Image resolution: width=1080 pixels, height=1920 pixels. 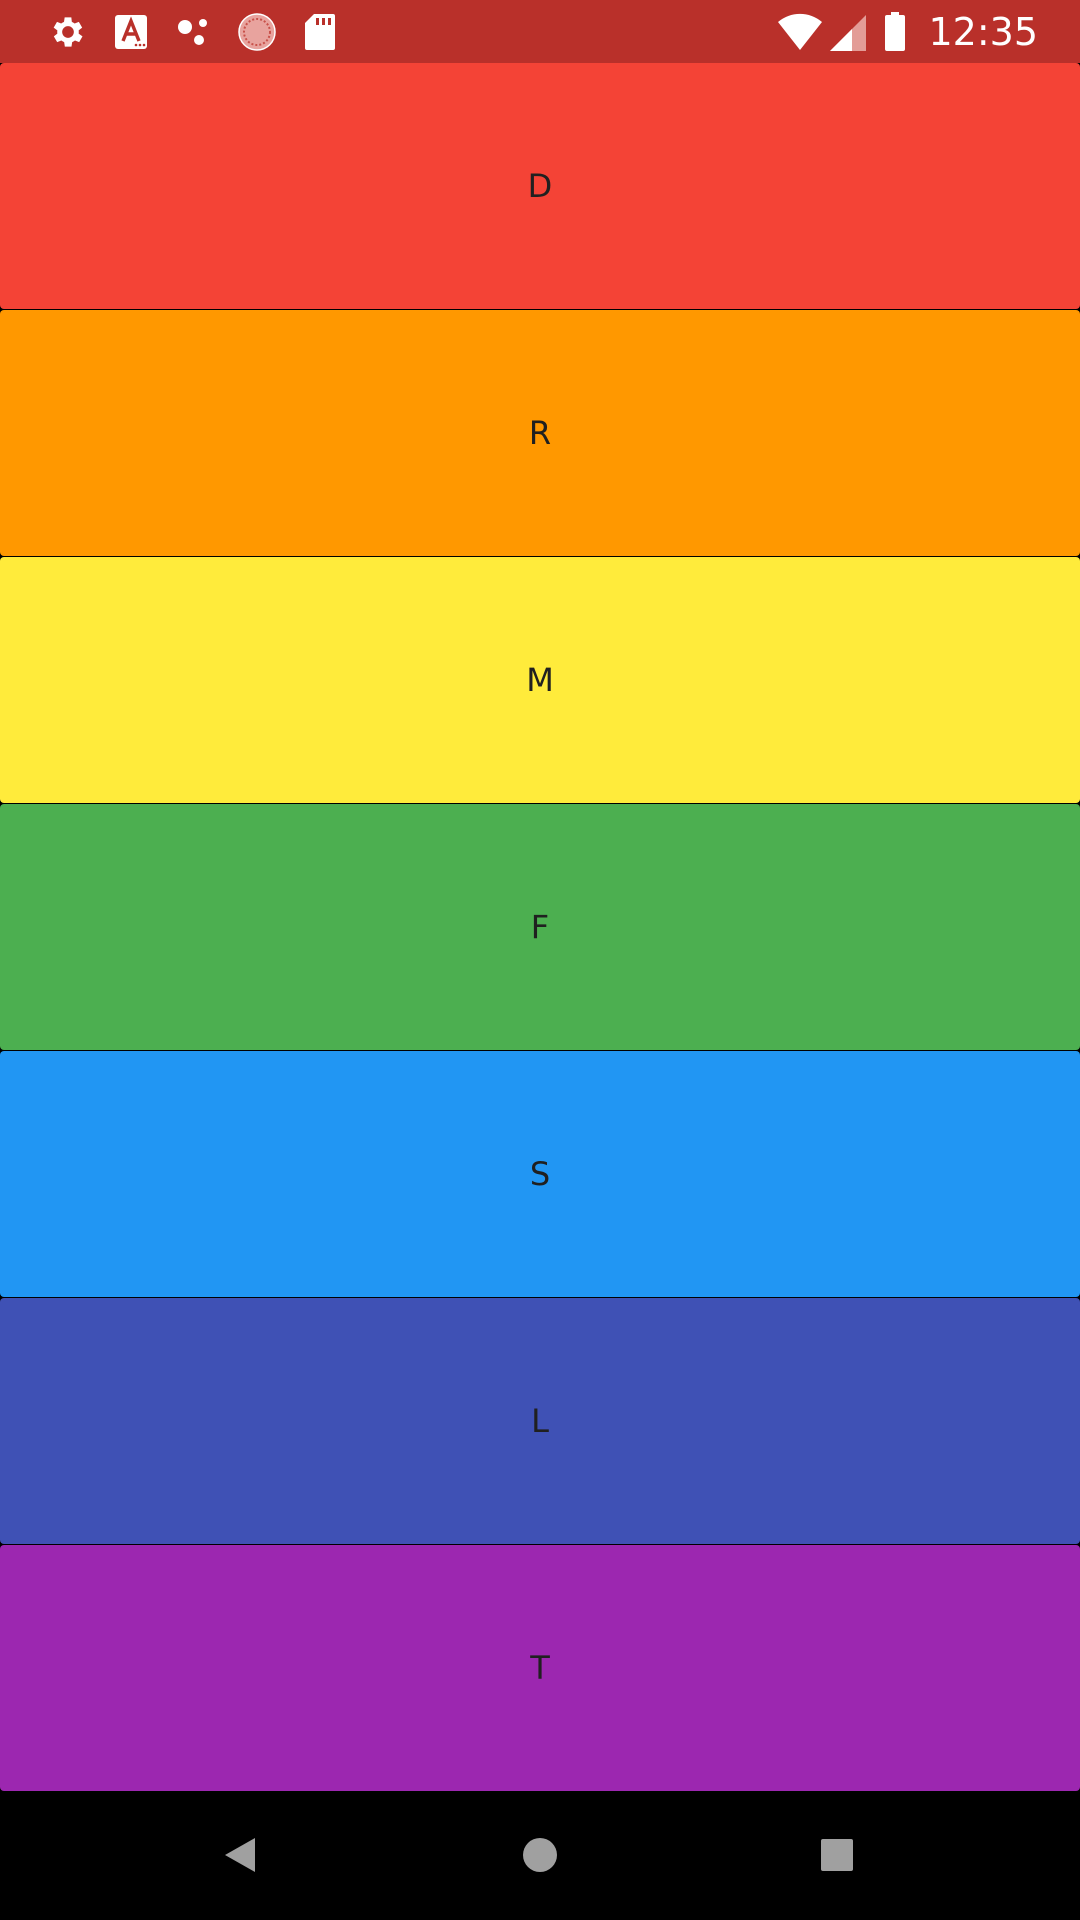 I want to click on tile-letter: M, so click(x=540, y=680).